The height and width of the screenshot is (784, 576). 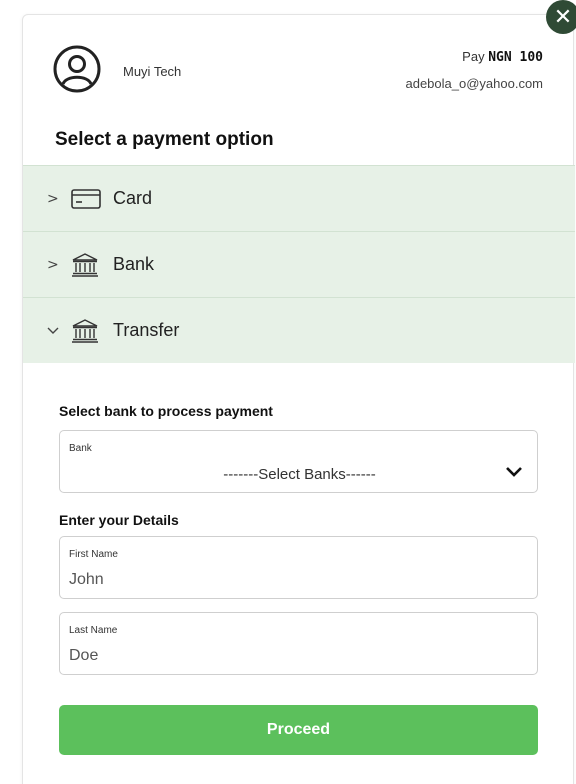 What do you see at coordinates (119, 520) in the screenshot?
I see `details-heading: Enter your Details` at bounding box center [119, 520].